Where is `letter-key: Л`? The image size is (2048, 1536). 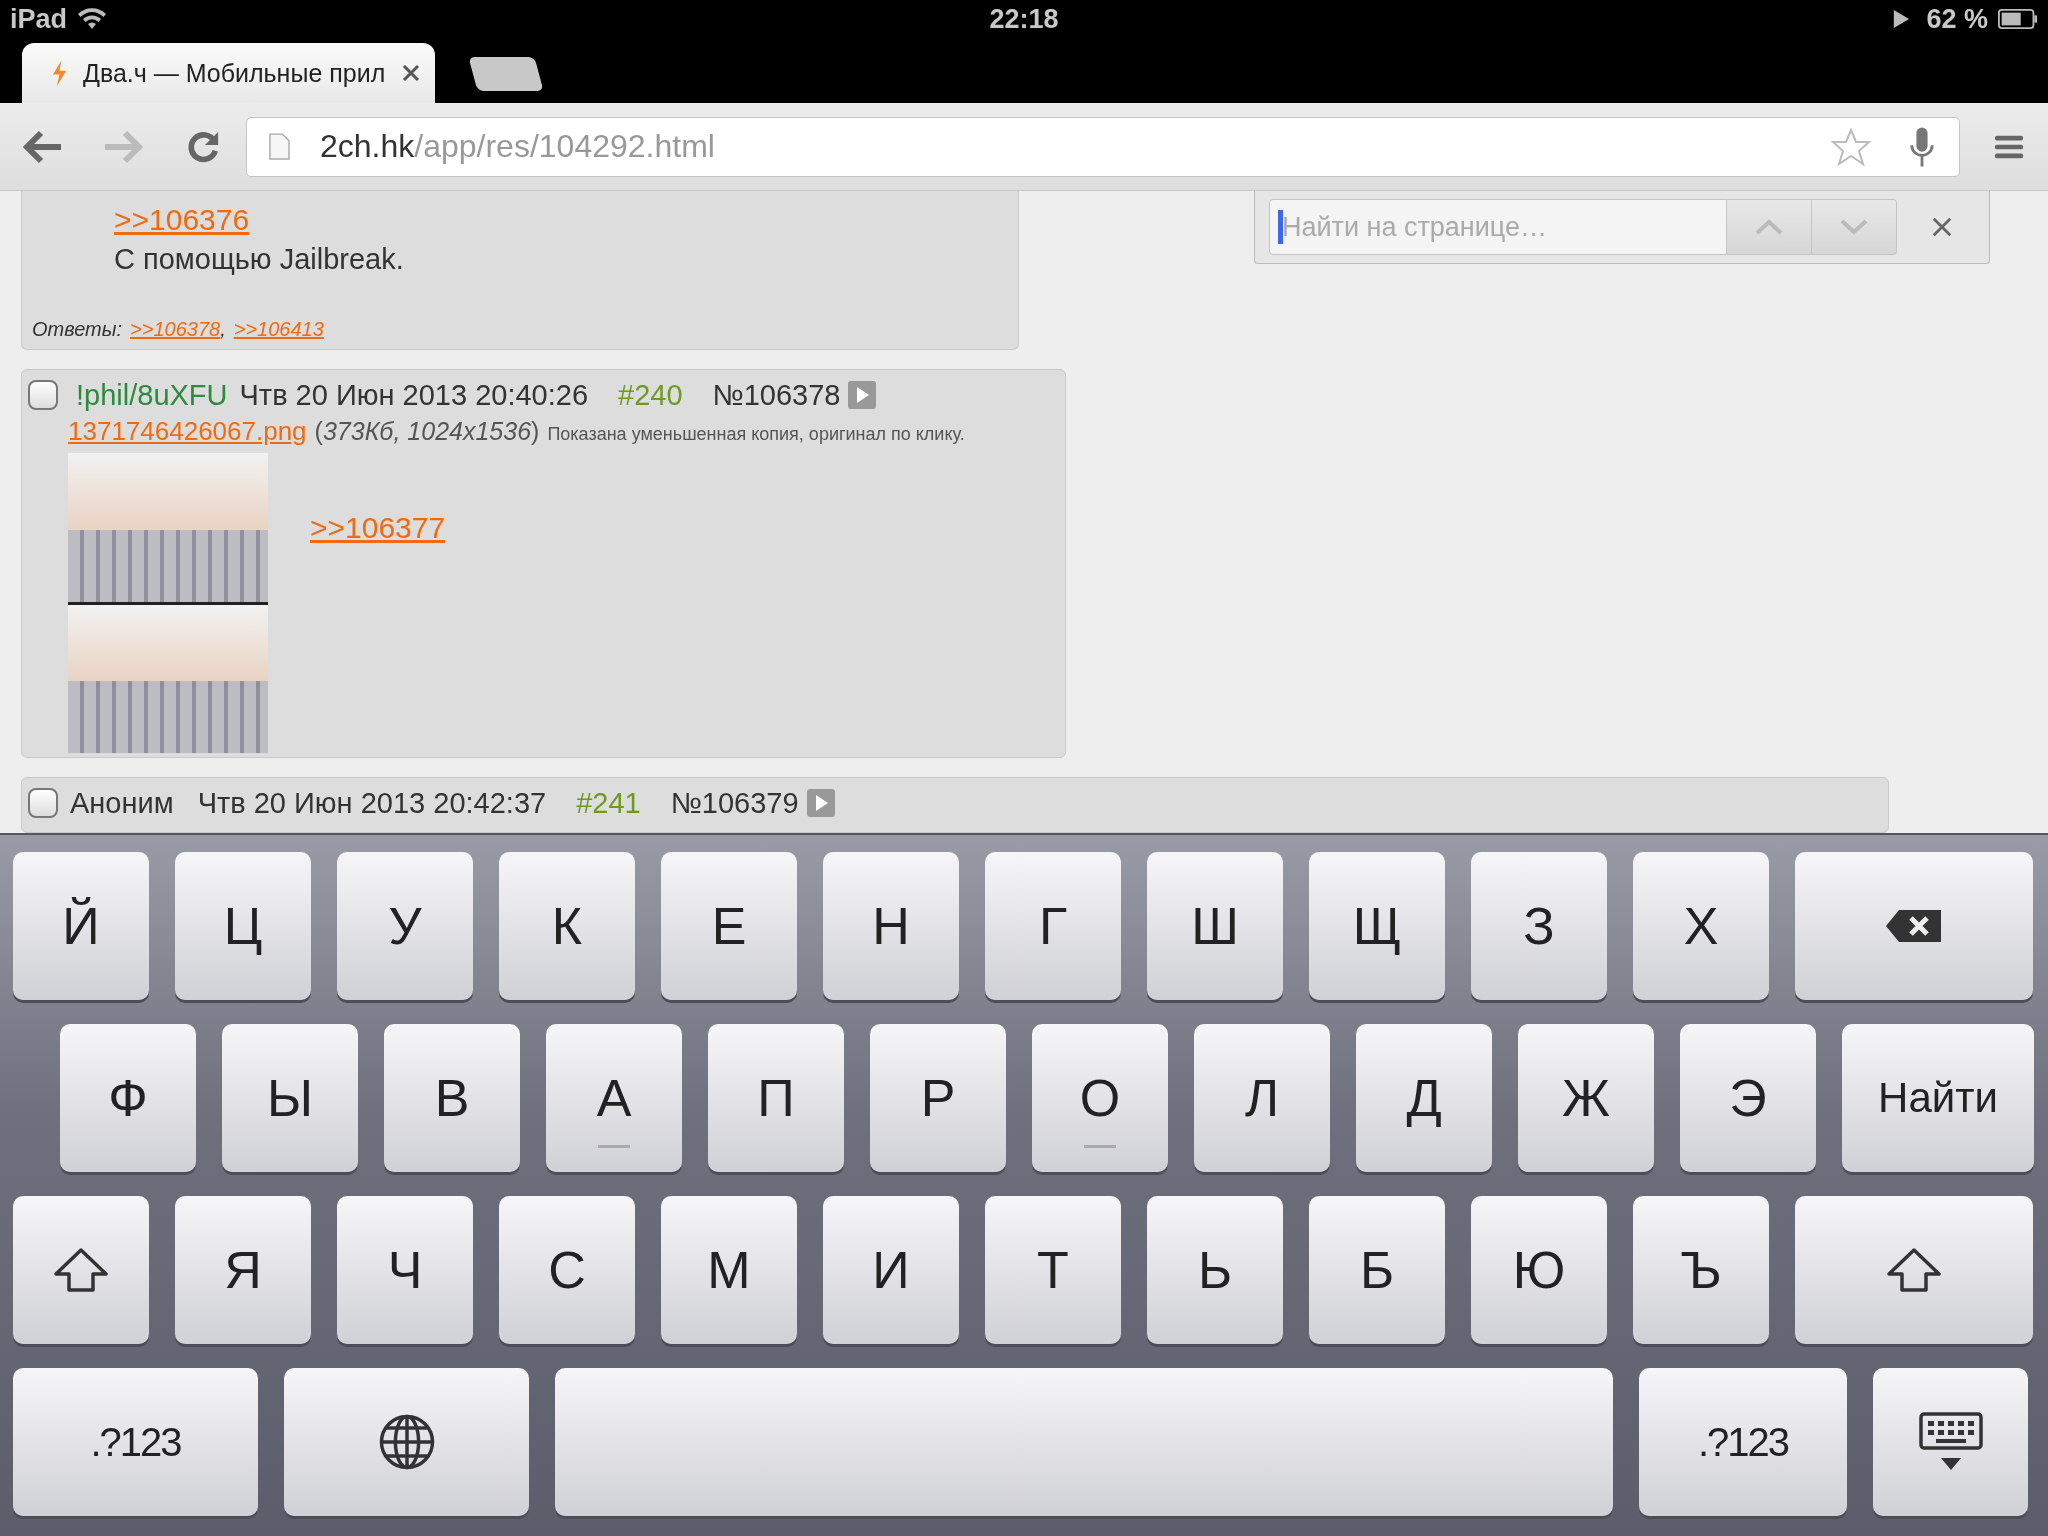
letter-key: Л is located at coordinates (1262, 1098).